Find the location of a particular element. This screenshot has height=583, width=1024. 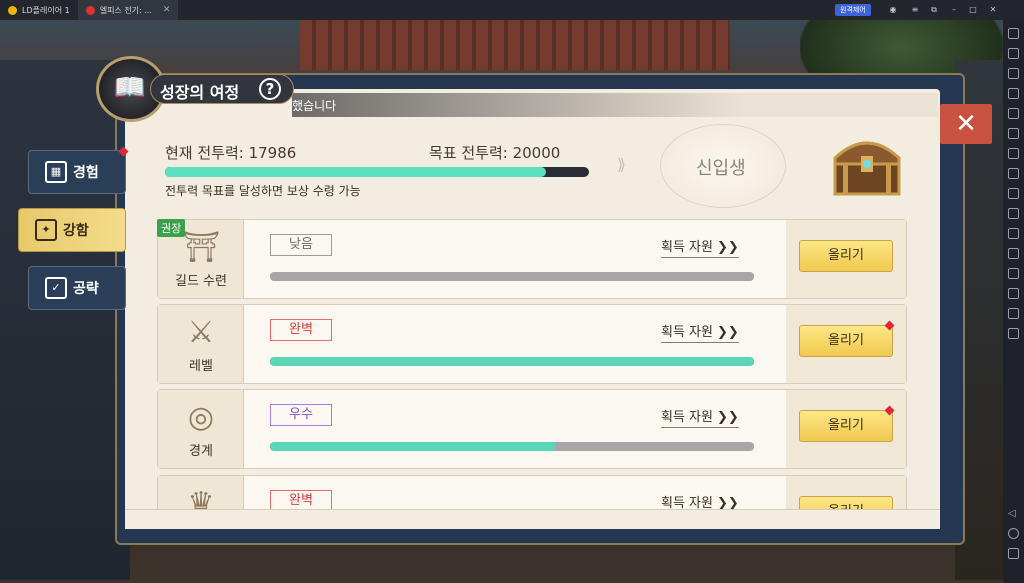

volume-down-icon is located at coordinates (1013, 113).